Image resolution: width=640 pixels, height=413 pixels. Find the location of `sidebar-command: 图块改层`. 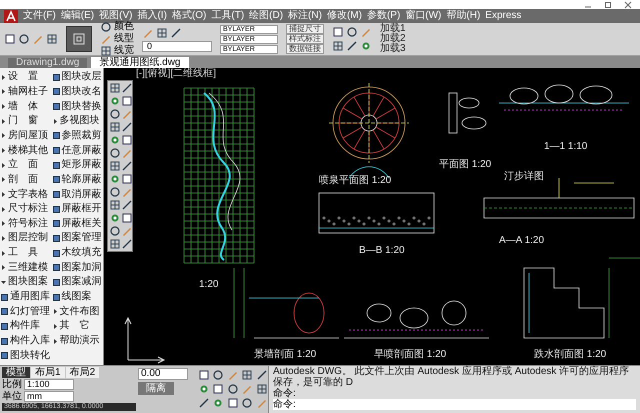

sidebar-command: 图块改层 is located at coordinates (82, 77).